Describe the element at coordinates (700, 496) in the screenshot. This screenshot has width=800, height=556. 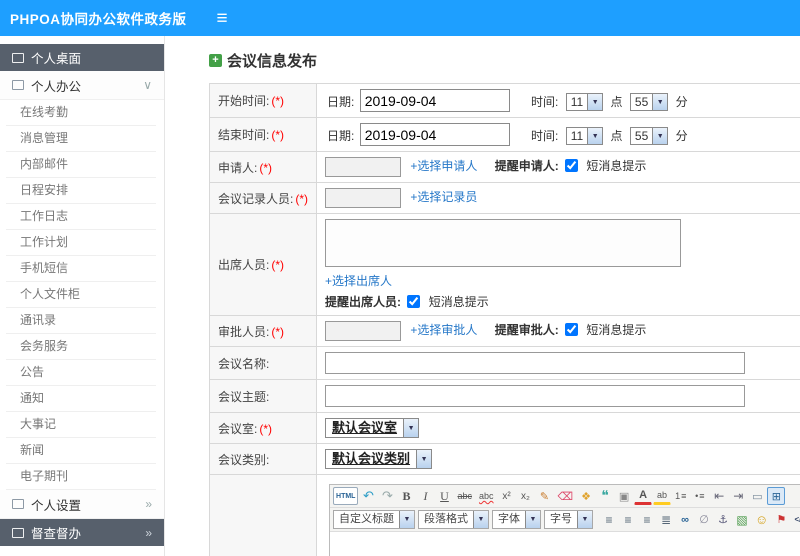
I see `unordered-list-icon: •≡` at that location.